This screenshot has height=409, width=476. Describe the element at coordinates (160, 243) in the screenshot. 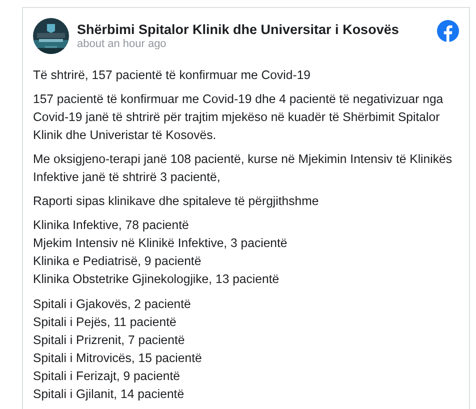

I see `post-line: Mjekim Intensiv në Klinikë Infektive, 3 pacientë` at that location.